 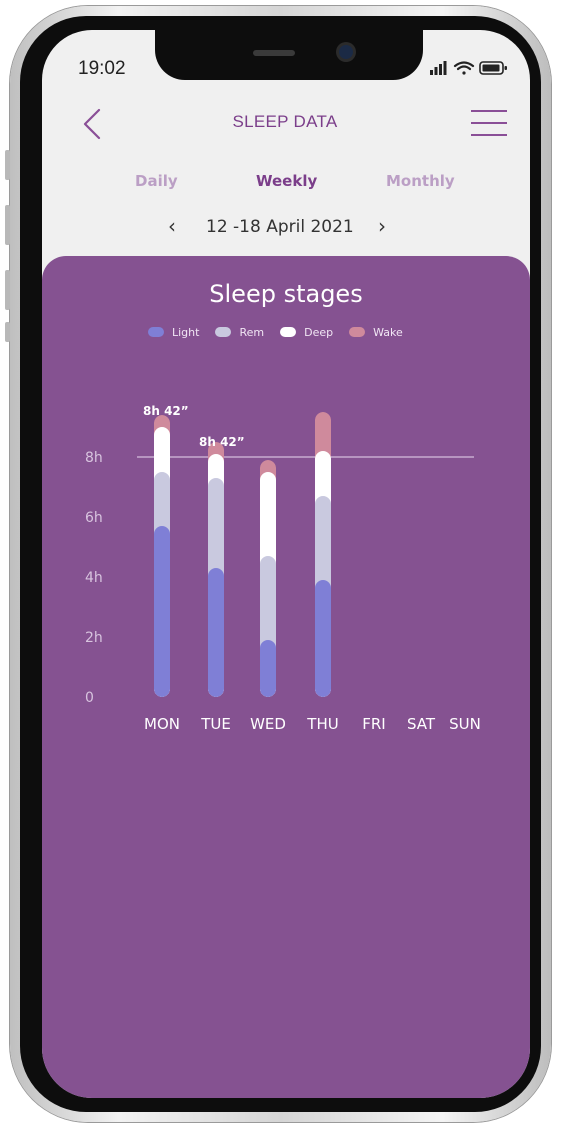 What do you see at coordinates (162, 724) in the screenshot?
I see `x-tick-label: MON` at bounding box center [162, 724].